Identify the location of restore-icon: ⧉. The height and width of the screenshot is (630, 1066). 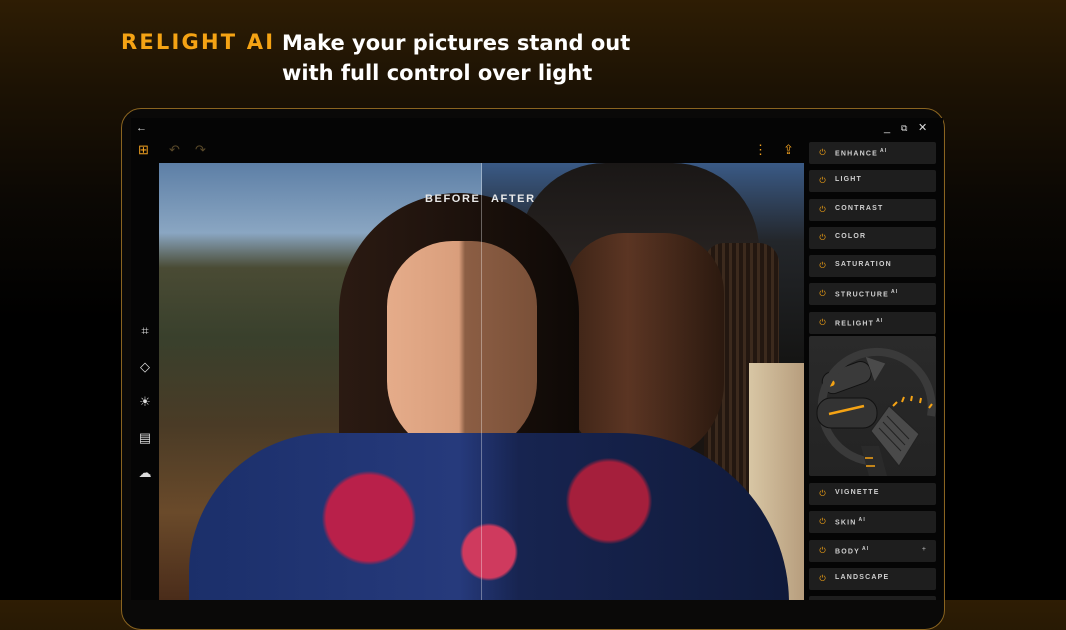
(904, 128).